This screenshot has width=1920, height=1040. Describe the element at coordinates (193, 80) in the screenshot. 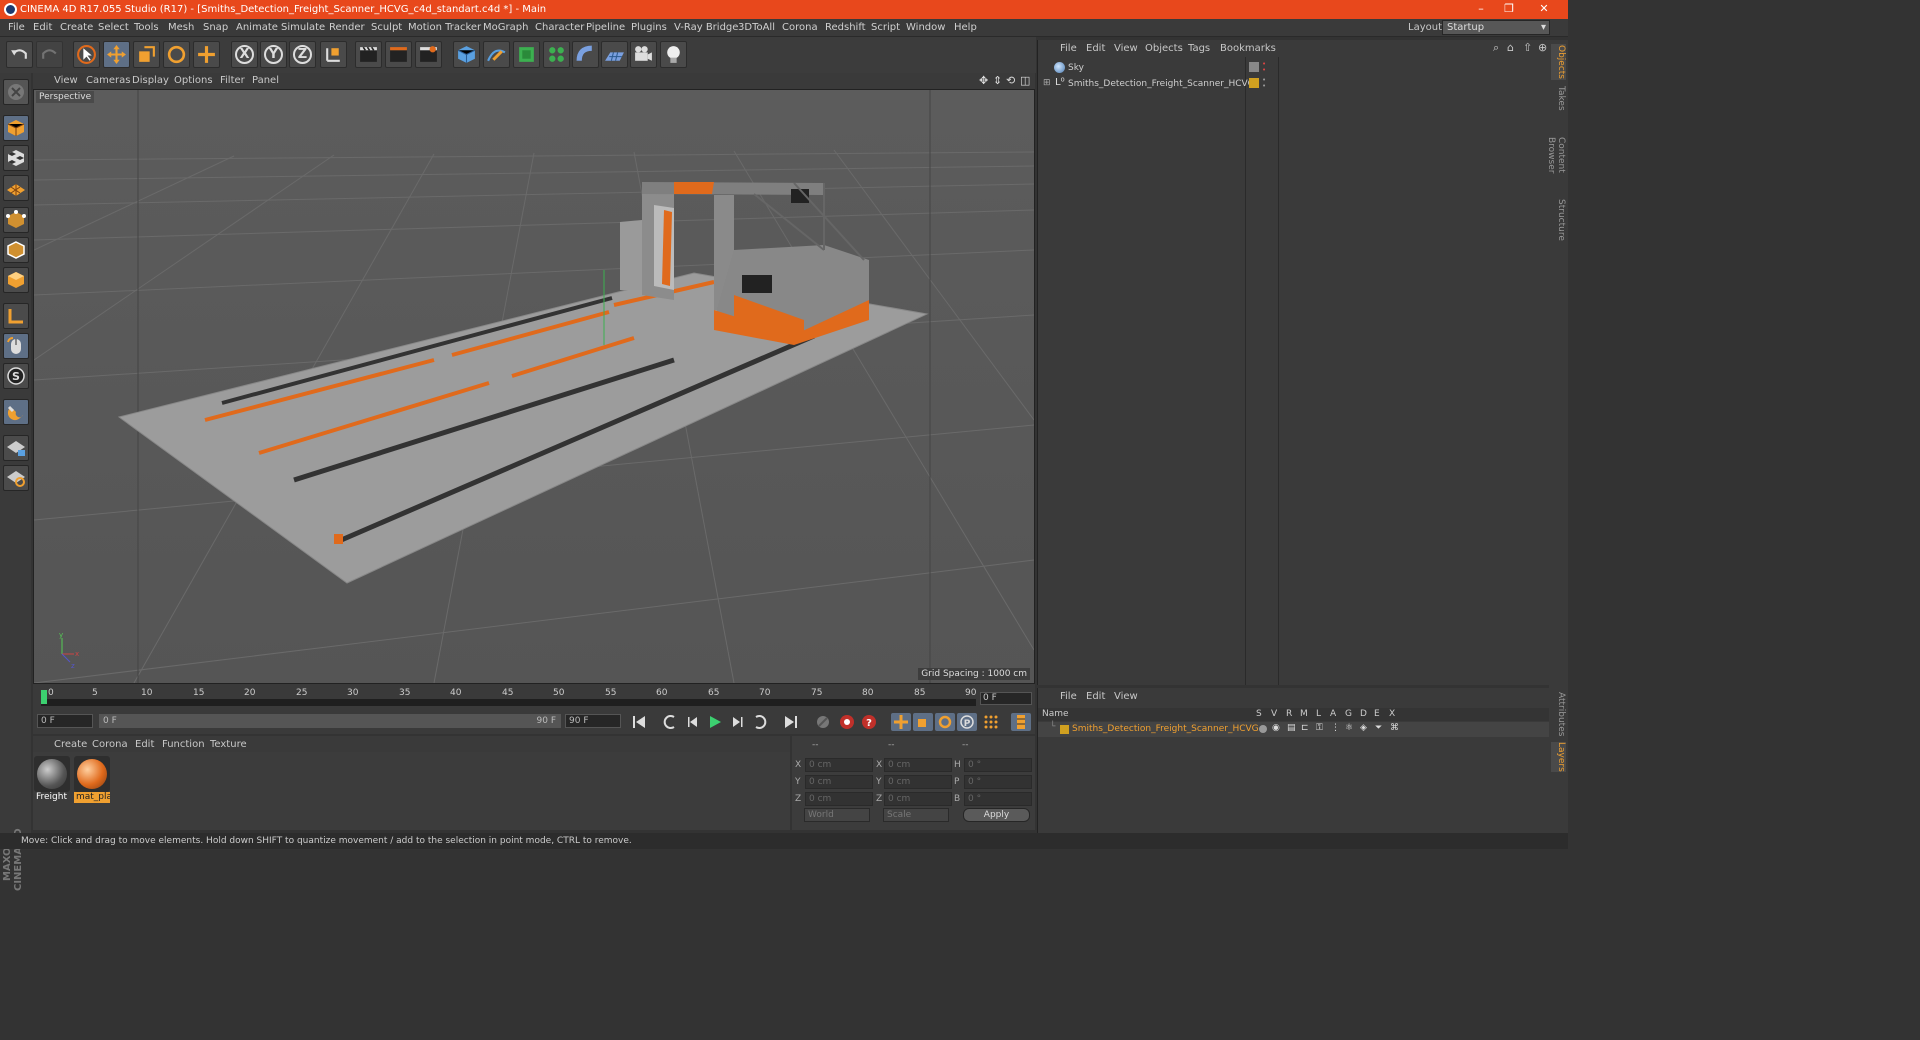

I see `viewport-menu-options: Options` at that location.